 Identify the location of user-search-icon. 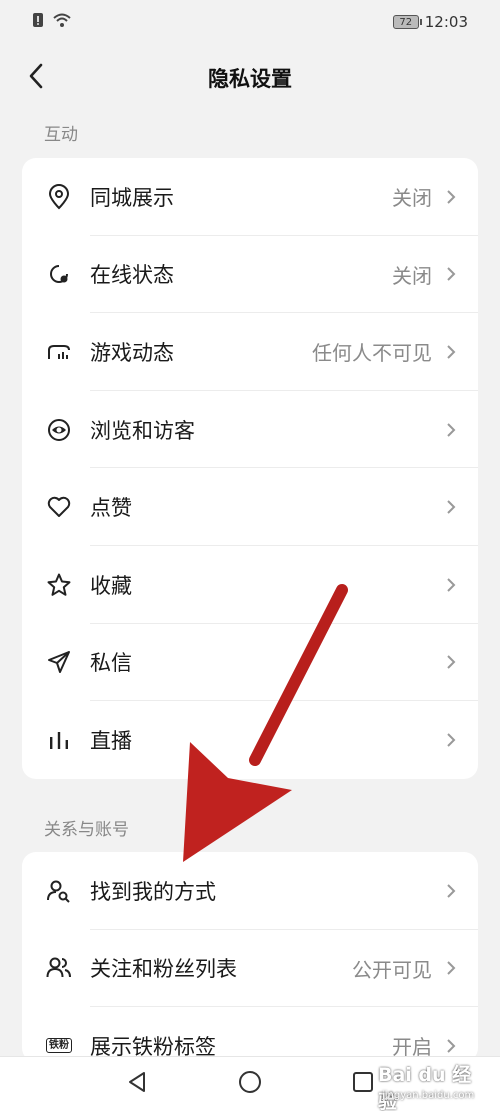
(59, 891).